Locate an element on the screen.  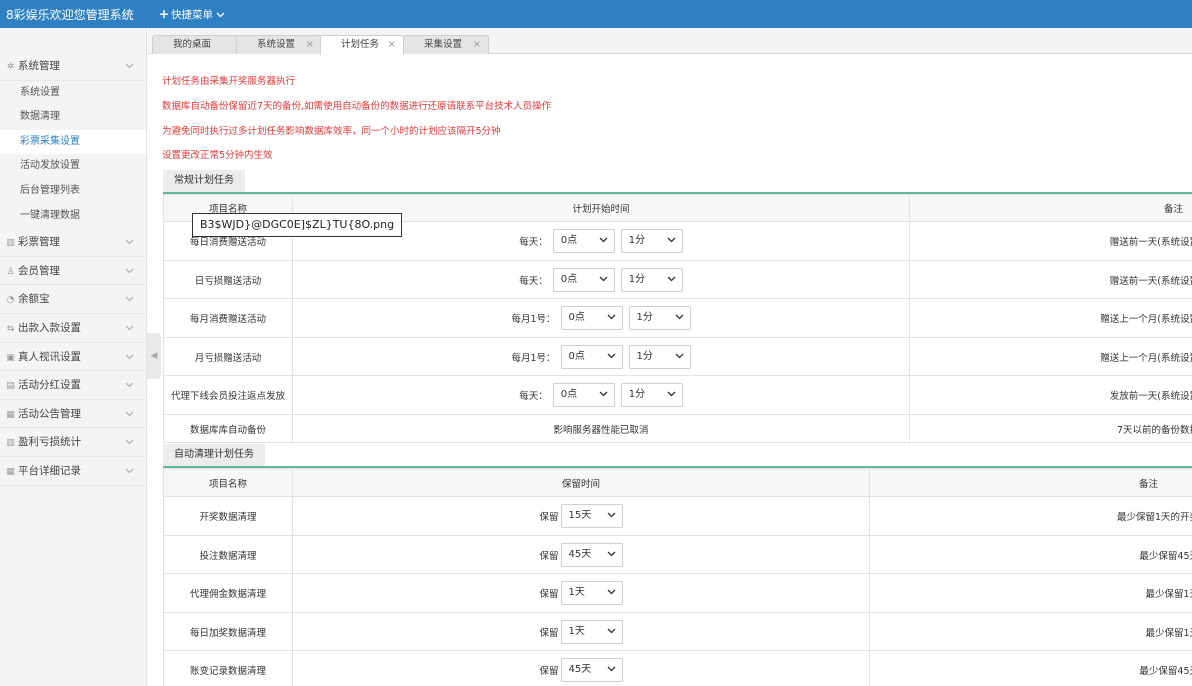
table-row: 月亏损赠送活动 每月1号： 0点 1分 赠送上一个月(系统设置 is located at coordinates (677, 356).